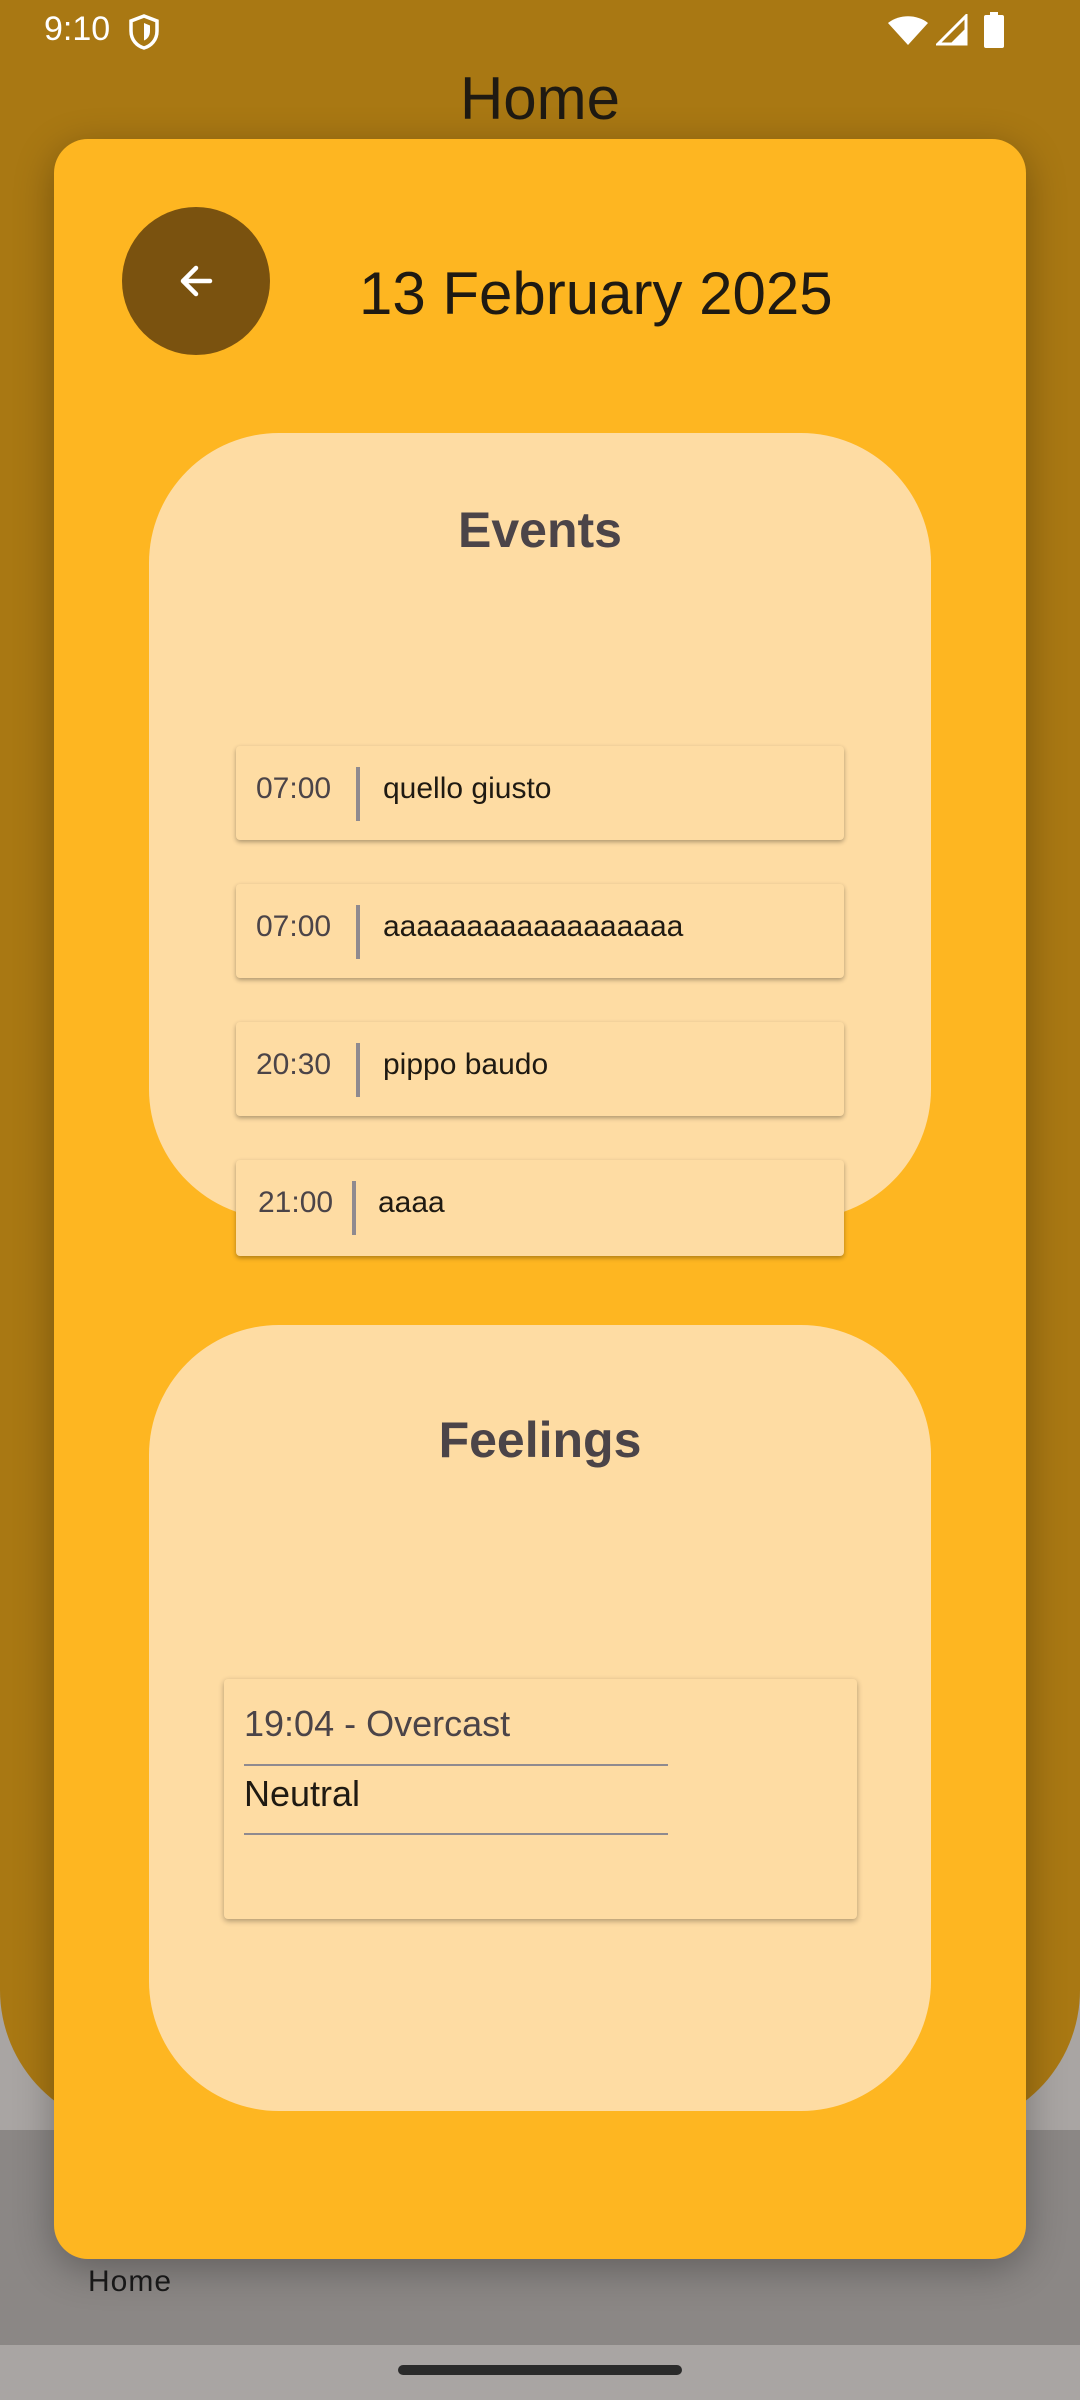  What do you see at coordinates (994, 30) in the screenshot?
I see `battery-icon` at bounding box center [994, 30].